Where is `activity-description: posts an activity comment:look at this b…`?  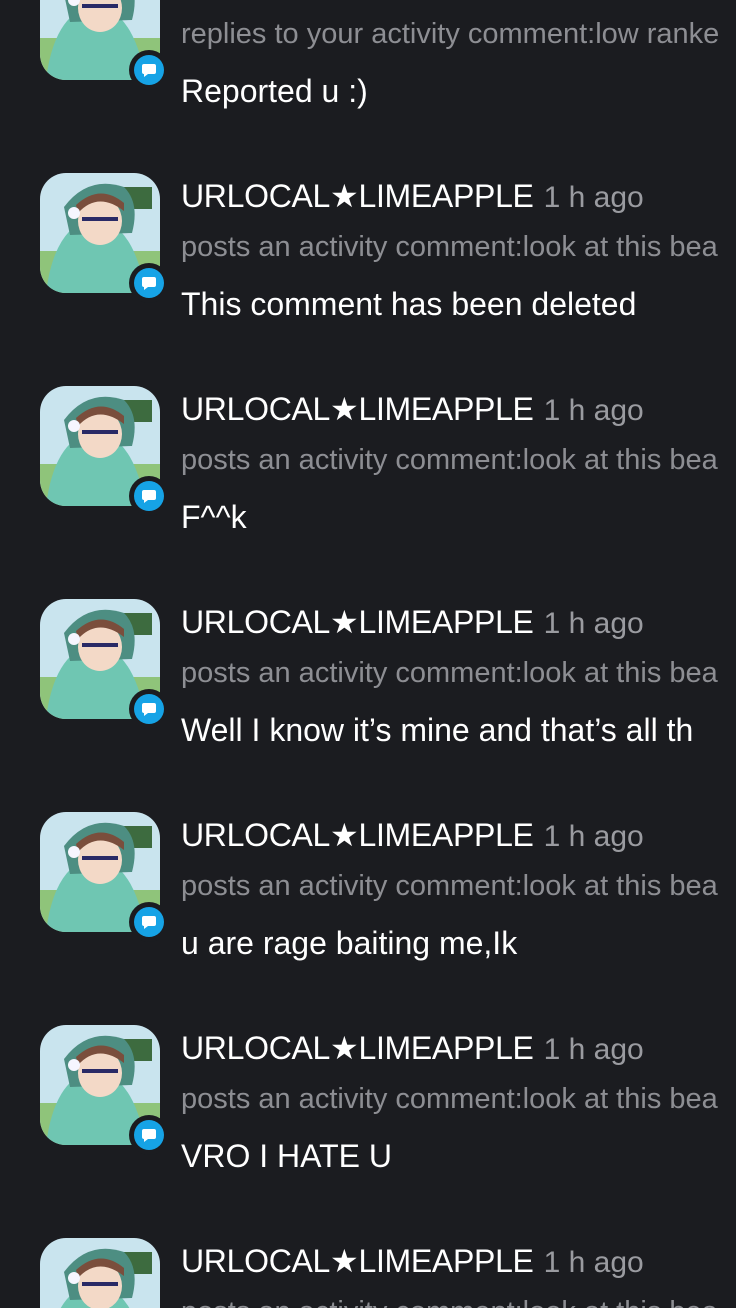 activity-description: posts an activity comment:look at this b… is located at coordinates (449, 1300).